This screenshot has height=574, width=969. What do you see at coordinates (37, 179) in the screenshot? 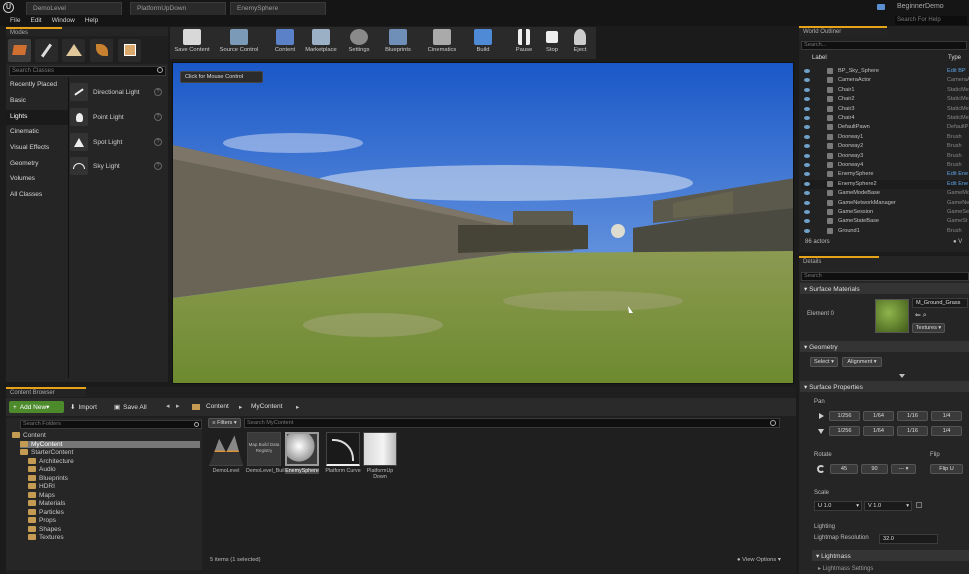
I see `category-volumes: Volumes` at bounding box center [37, 179].